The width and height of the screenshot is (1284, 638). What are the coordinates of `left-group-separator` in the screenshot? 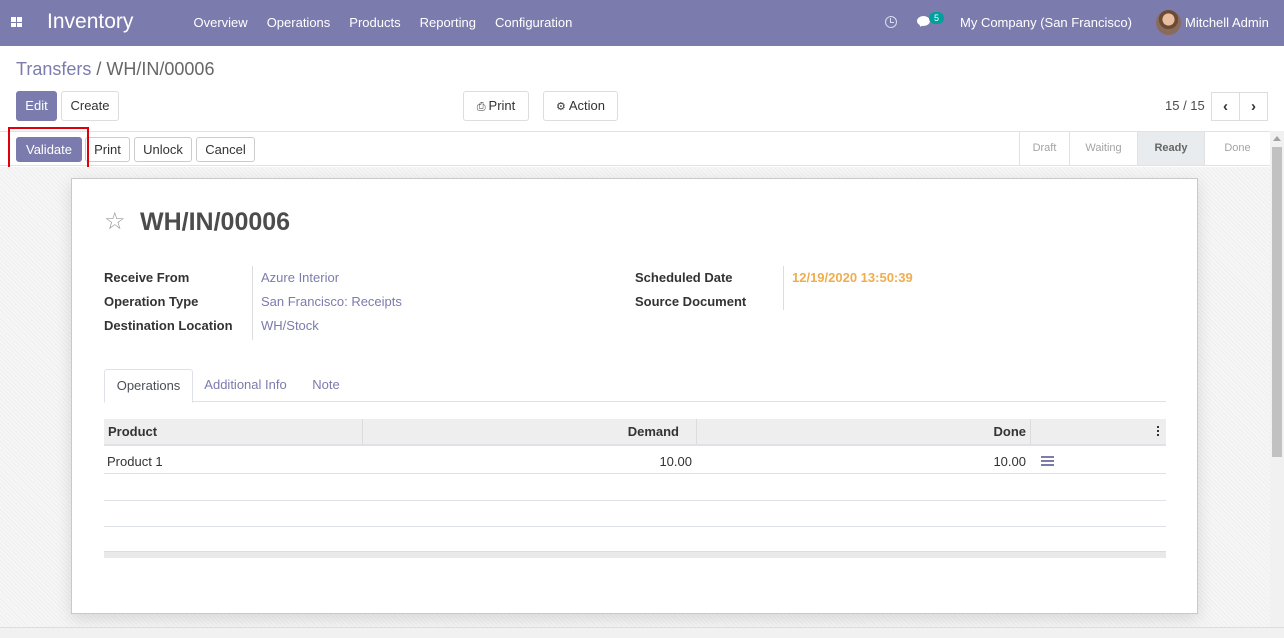 It's located at (252, 303).